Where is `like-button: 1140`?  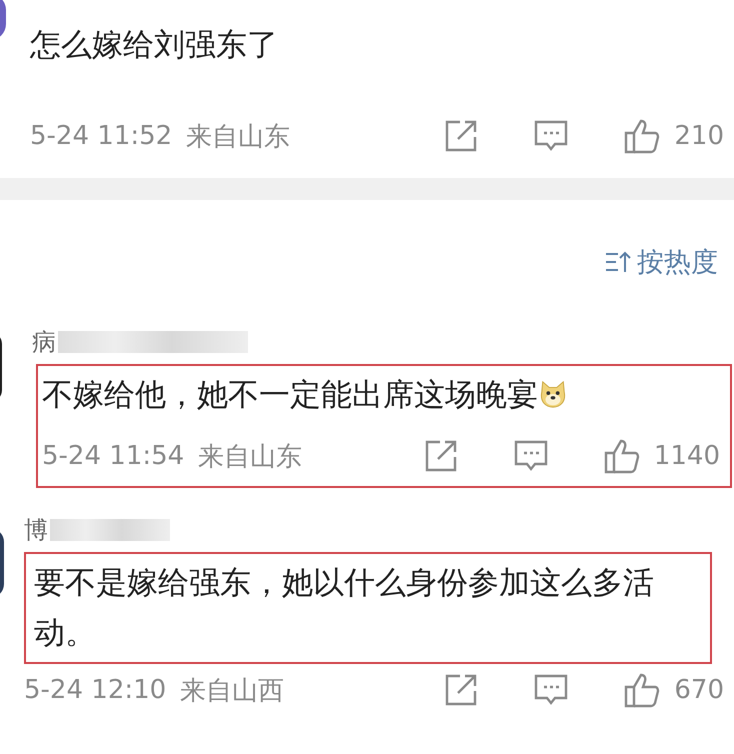 like-button: 1140 is located at coordinates (662, 456).